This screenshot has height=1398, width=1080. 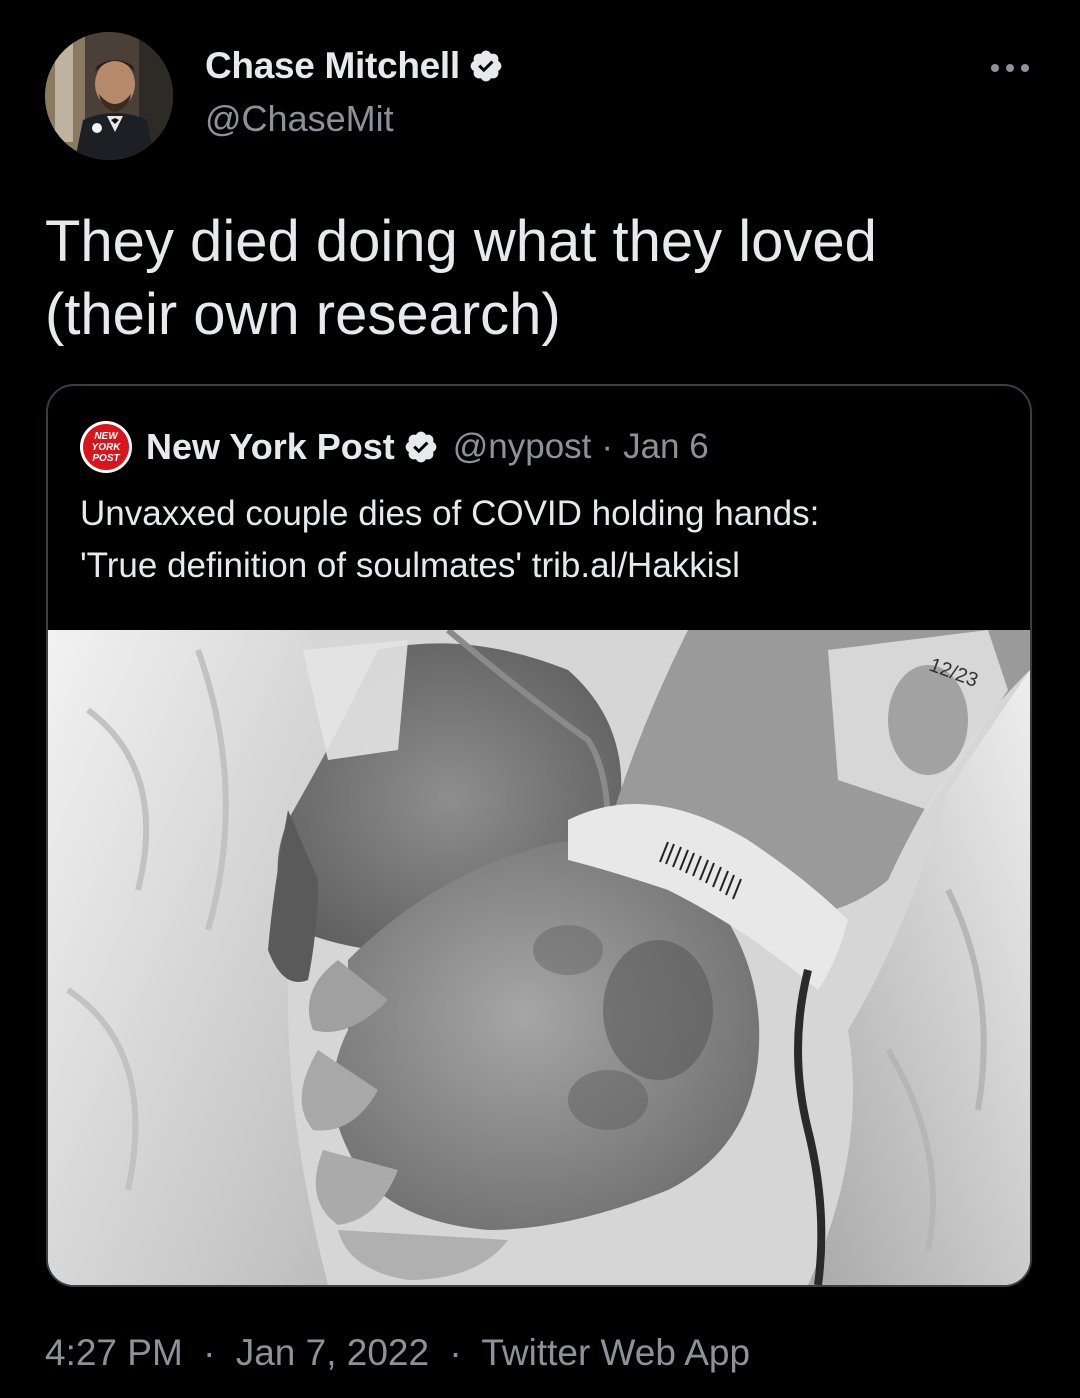 What do you see at coordinates (522, 447) in the screenshot?
I see `quoted-handle: @nypost` at bounding box center [522, 447].